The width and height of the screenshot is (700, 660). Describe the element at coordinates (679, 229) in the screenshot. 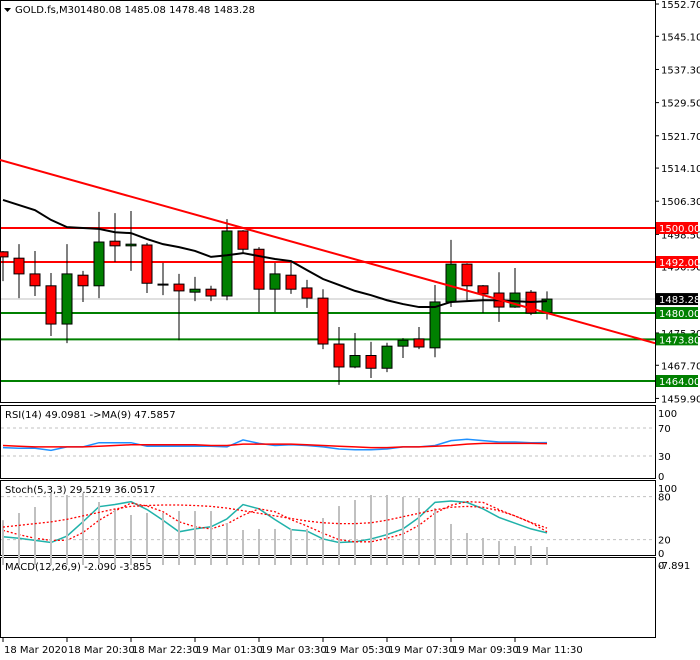

I see `price-tag-label: 1500.00` at that location.